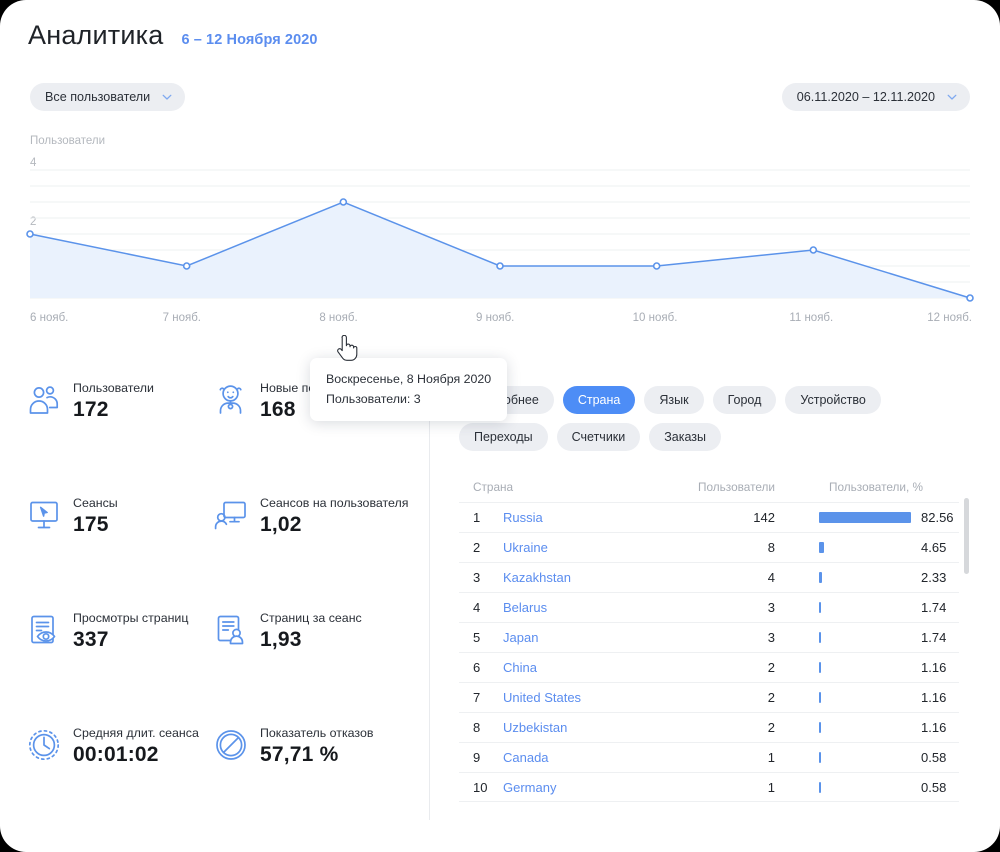 This screenshot has width=1000, height=852. What do you see at coordinates (833, 400) in the screenshot?
I see `tab-4: Устройство` at bounding box center [833, 400].